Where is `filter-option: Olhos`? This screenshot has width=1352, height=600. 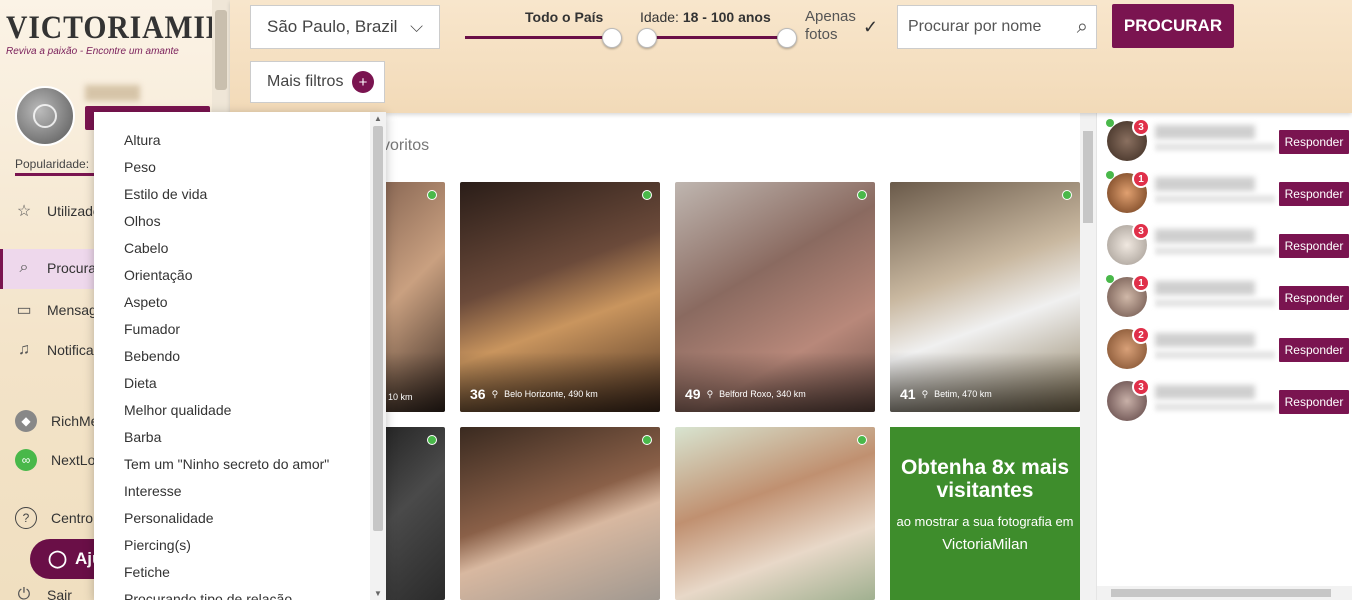 filter-option: Olhos is located at coordinates (240, 225).